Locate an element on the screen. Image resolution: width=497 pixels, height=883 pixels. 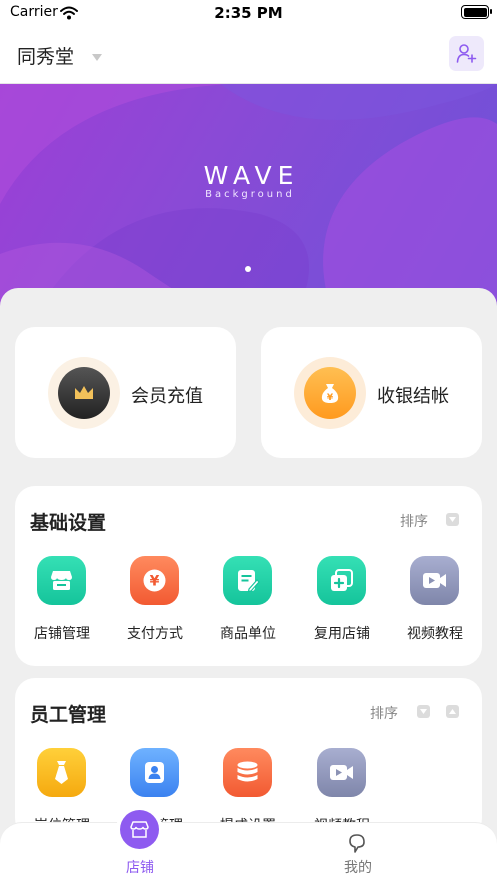
money-bag-icon: ¥ is located at coordinates (330, 393).